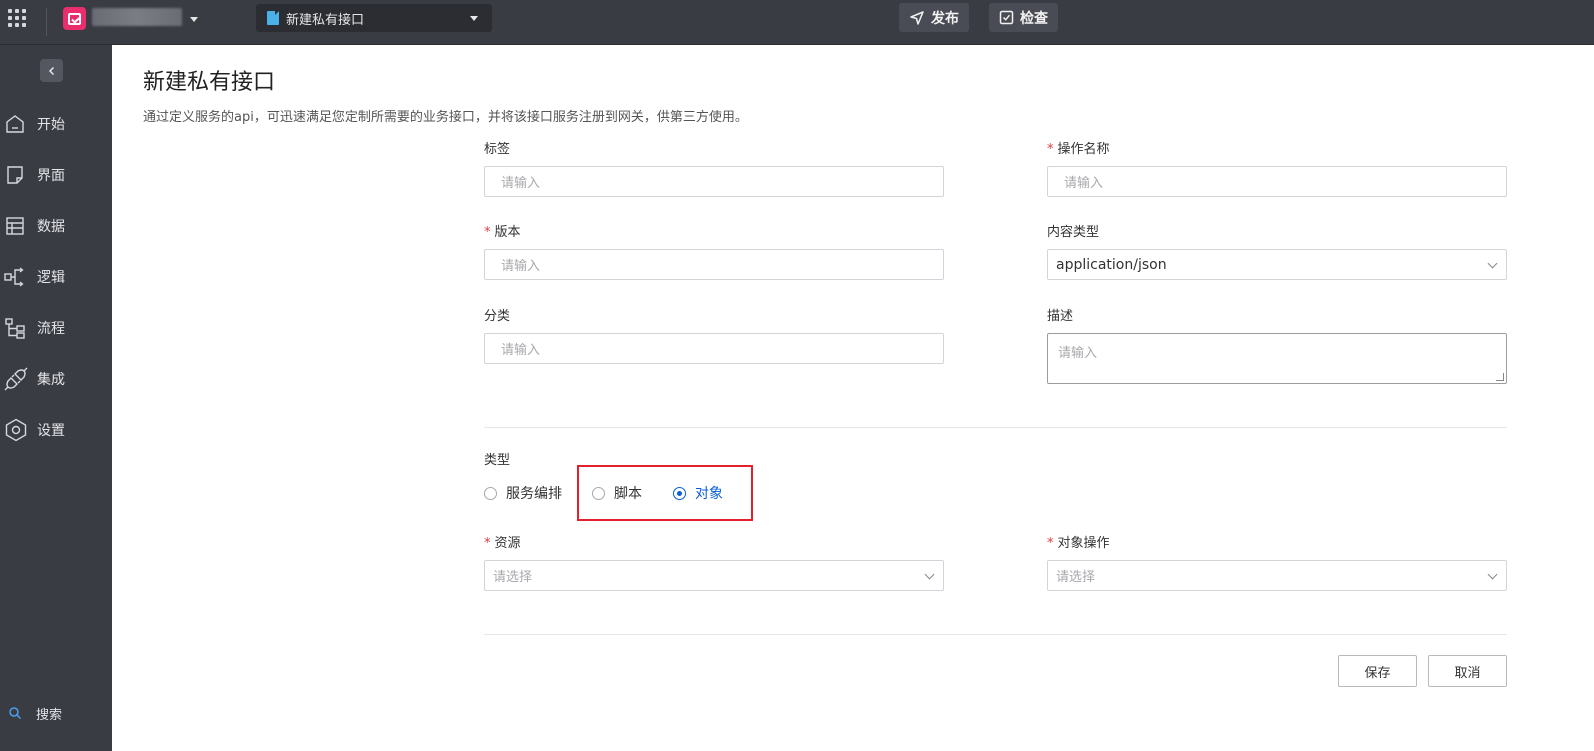  What do you see at coordinates (497, 149) in the screenshot?
I see `tag-label: 标签` at bounding box center [497, 149].